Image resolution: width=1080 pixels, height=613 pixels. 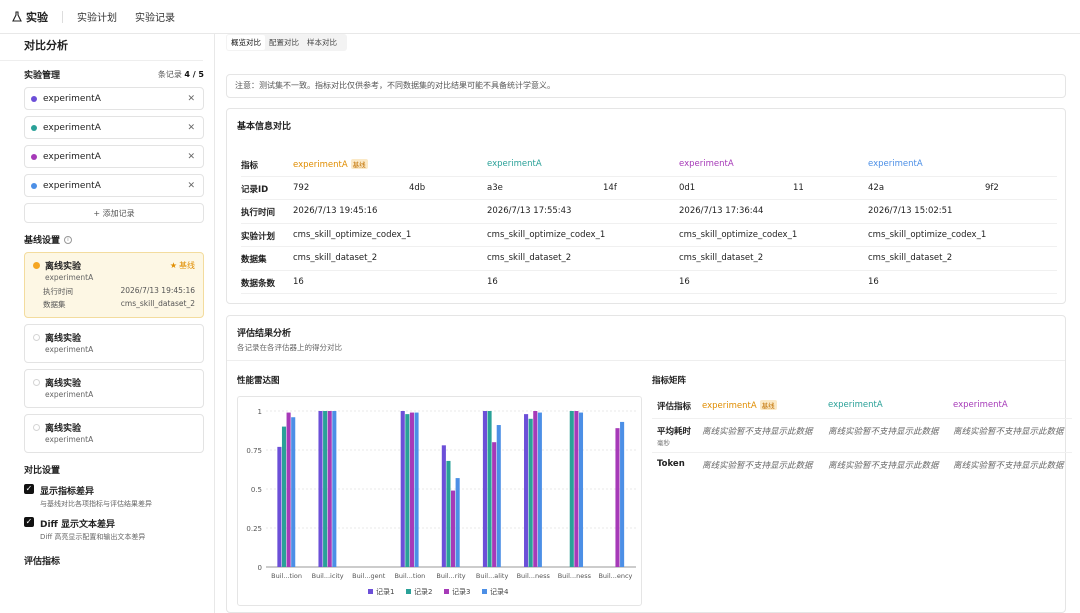 What do you see at coordinates (114, 496) in the screenshot?
I see `option-show-diff: ✓ 显示指标差异 与基线对比各项指标与评估结果差异` at bounding box center [114, 496].